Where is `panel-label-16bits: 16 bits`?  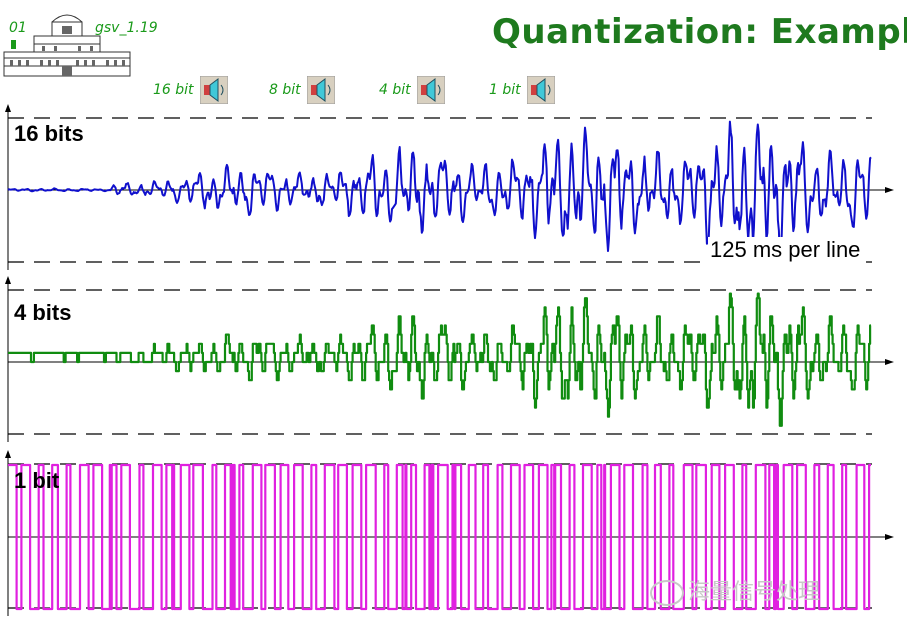
panel-label-16bits: 16 bits is located at coordinates (49, 133).